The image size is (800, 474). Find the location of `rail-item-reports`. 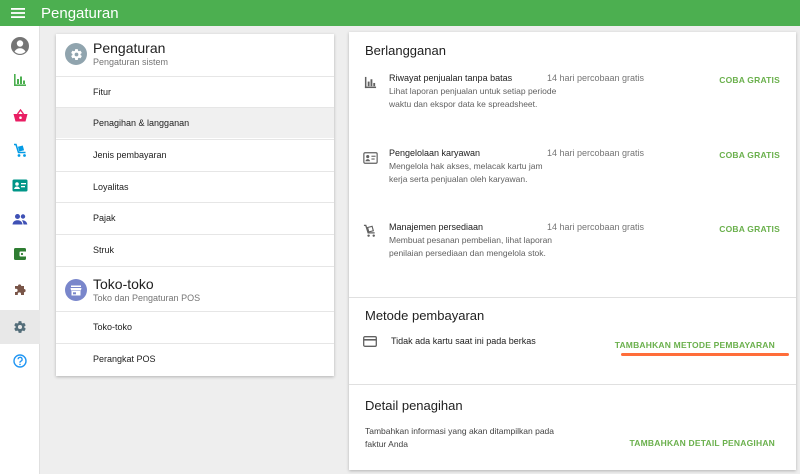

rail-item-reports is located at coordinates (20, 80).